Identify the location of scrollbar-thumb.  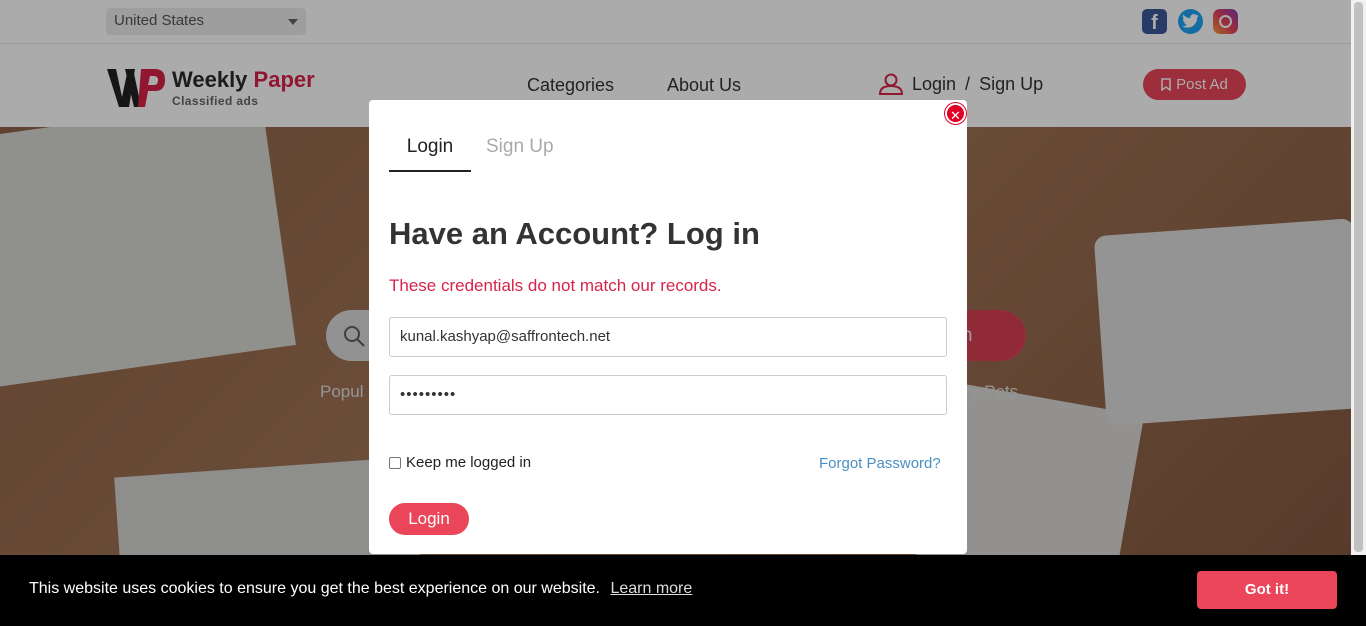
(1358, 277).